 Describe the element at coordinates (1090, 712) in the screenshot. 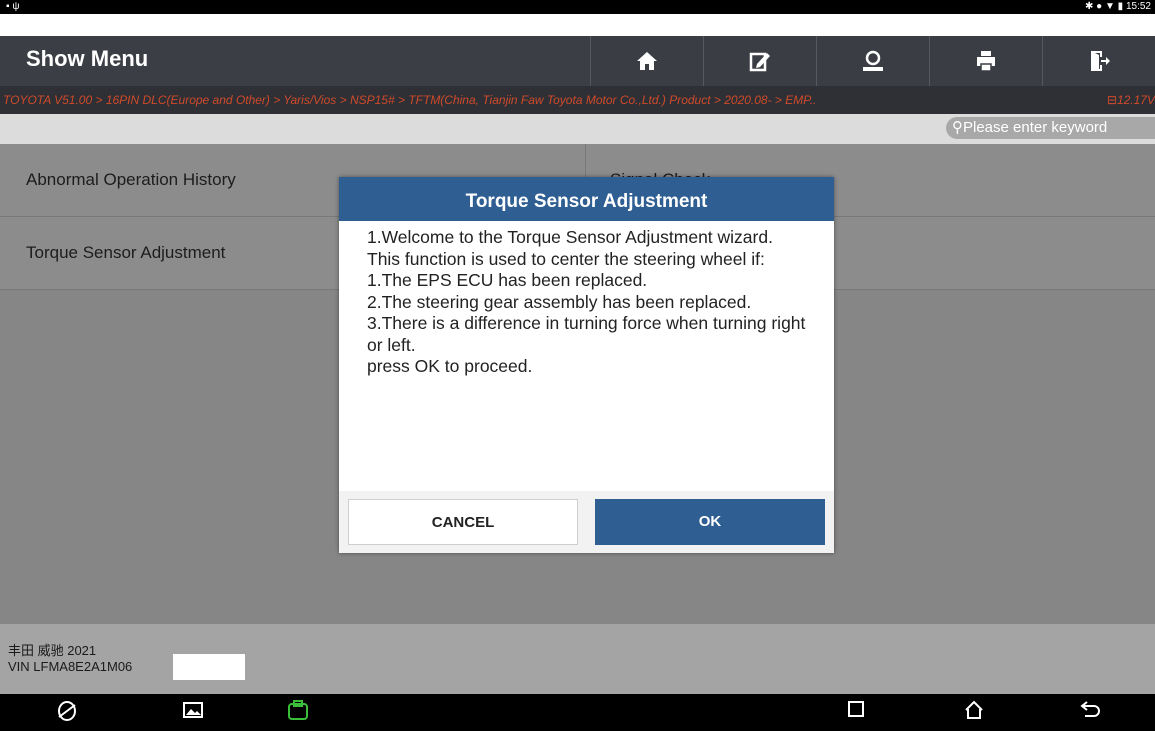

I see `back-icon` at that location.